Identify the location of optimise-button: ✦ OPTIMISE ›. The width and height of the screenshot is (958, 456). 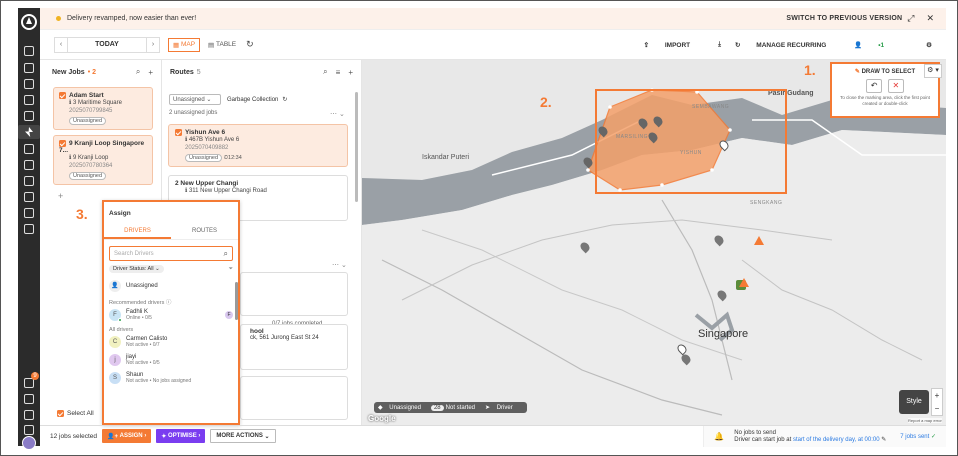
(181, 436).